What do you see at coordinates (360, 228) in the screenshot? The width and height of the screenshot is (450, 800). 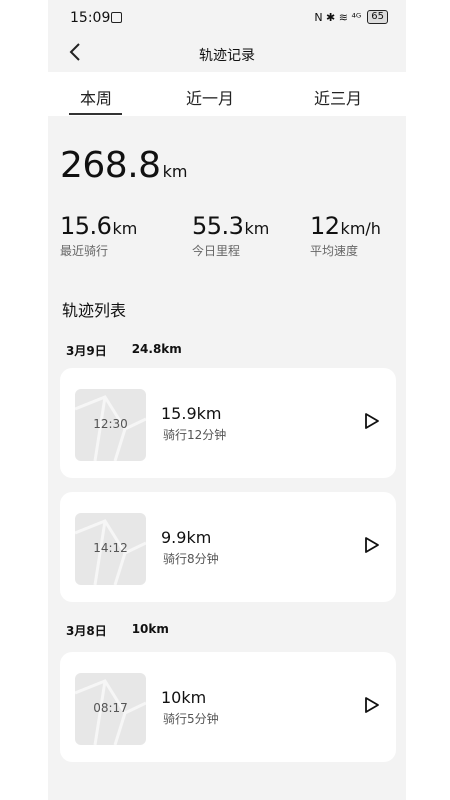 I see `stat-unit: km/h` at bounding box center [360, 228].